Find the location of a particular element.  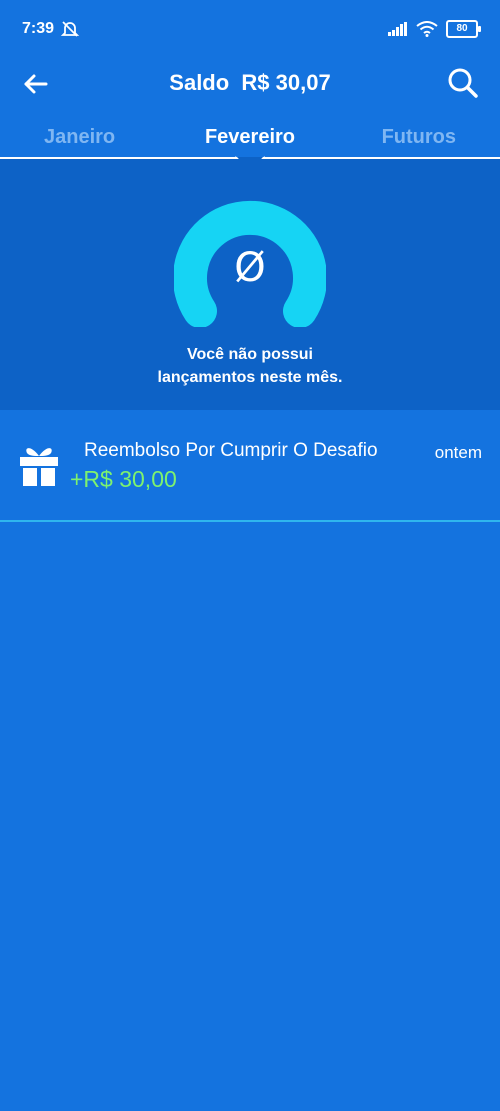

app-header: Saldo R$ 30,07 is located at coordinates (250, 84).